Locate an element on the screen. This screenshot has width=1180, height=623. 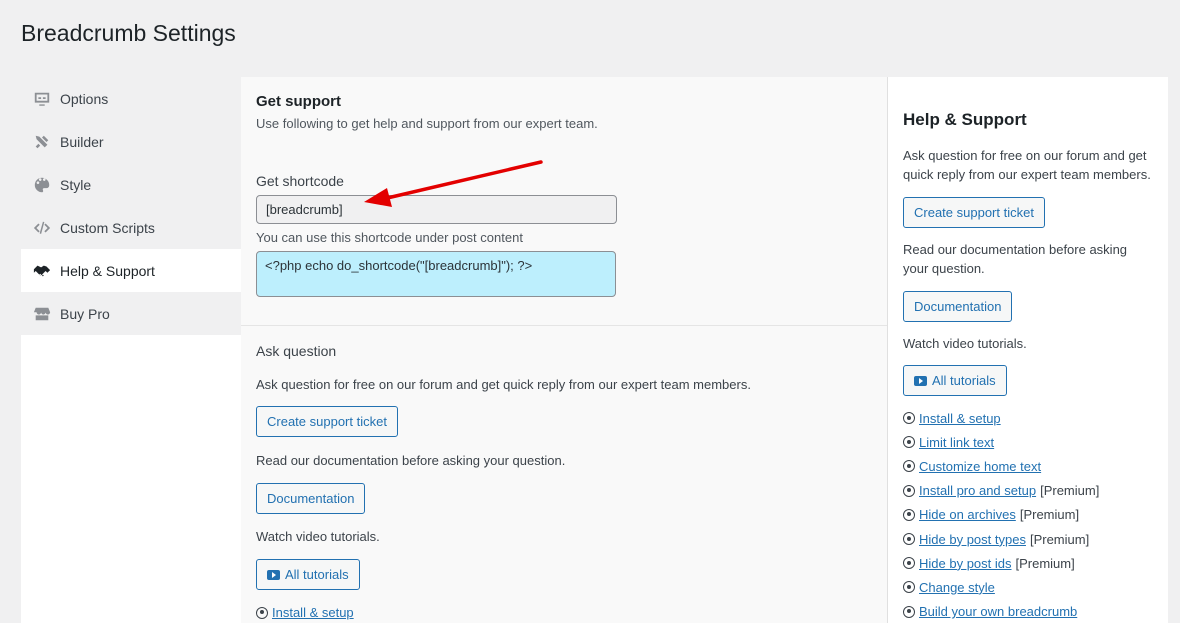
list-item: Hide by post ids [Premium] is located at coordinates (1028, 563).